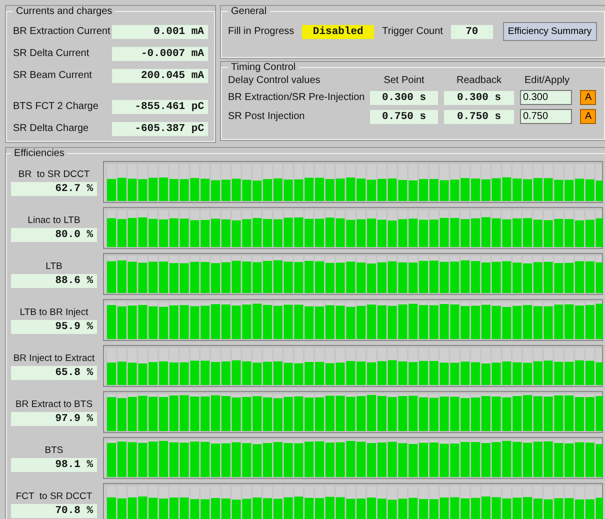  What do you see at coordinates (54, 235) in the screenshot?
I see `readout-value: 80.0 %` at bounding box center [54, 235].